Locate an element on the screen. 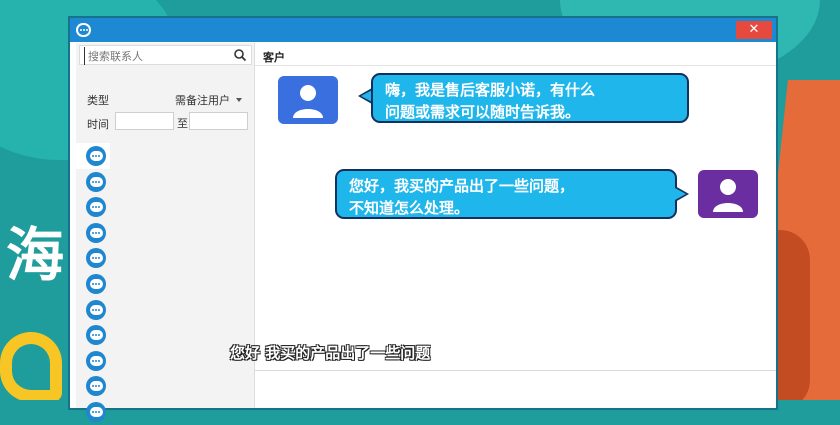  message-line: 不知道怎么处理。 is located at coordinates (409, 208).